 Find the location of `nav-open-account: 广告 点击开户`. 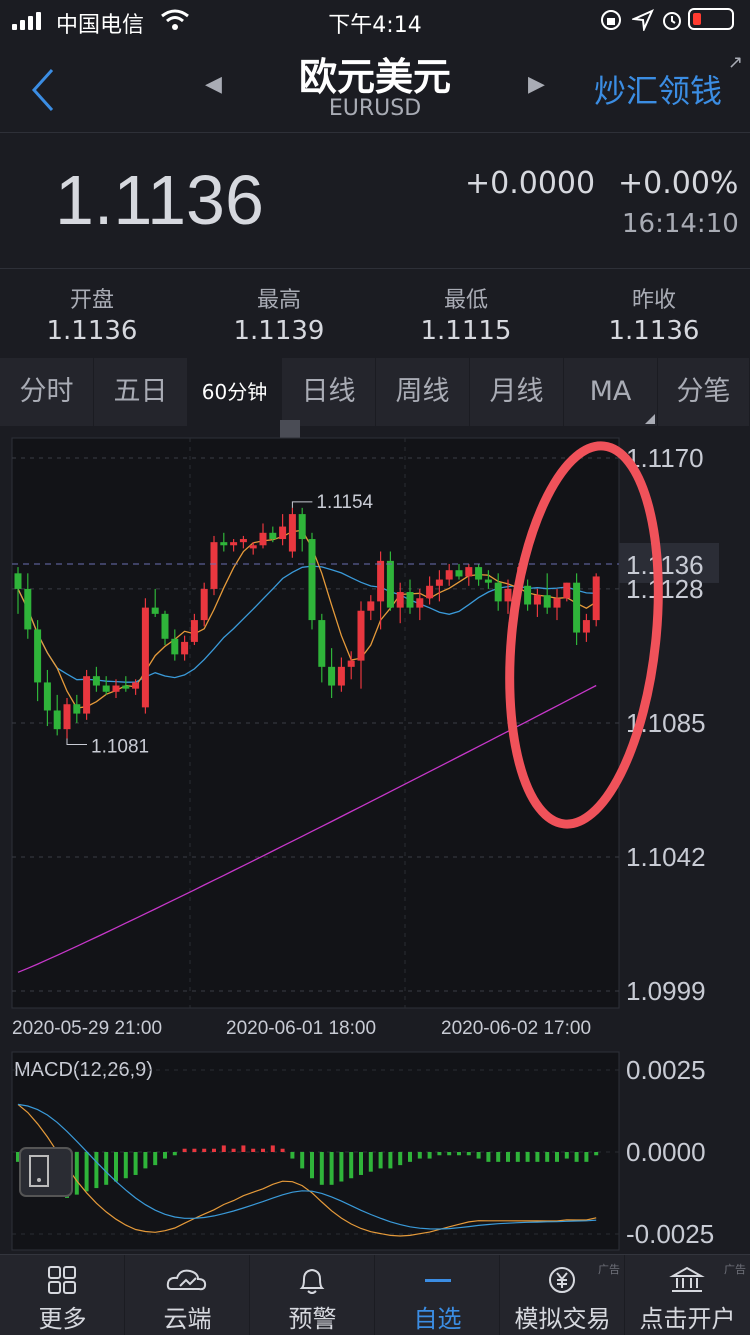

nav-open-account: 广告 点击开户 is located at coordinates (687, 1295).